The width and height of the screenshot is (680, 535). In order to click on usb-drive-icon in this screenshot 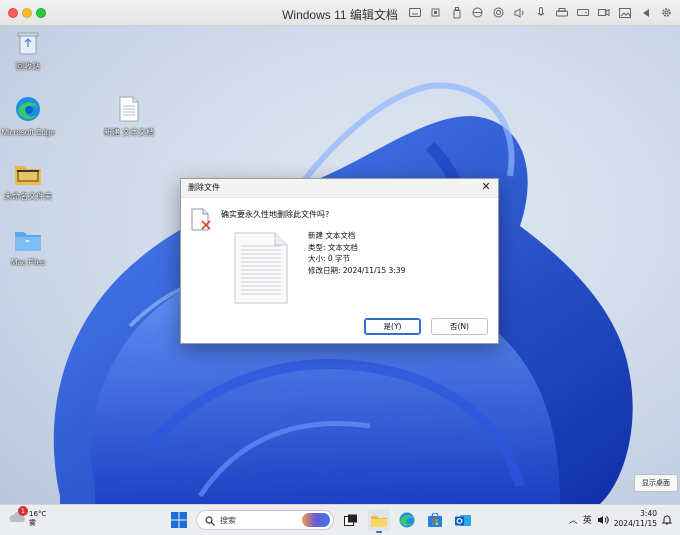, I will do `click(456, 12)`.